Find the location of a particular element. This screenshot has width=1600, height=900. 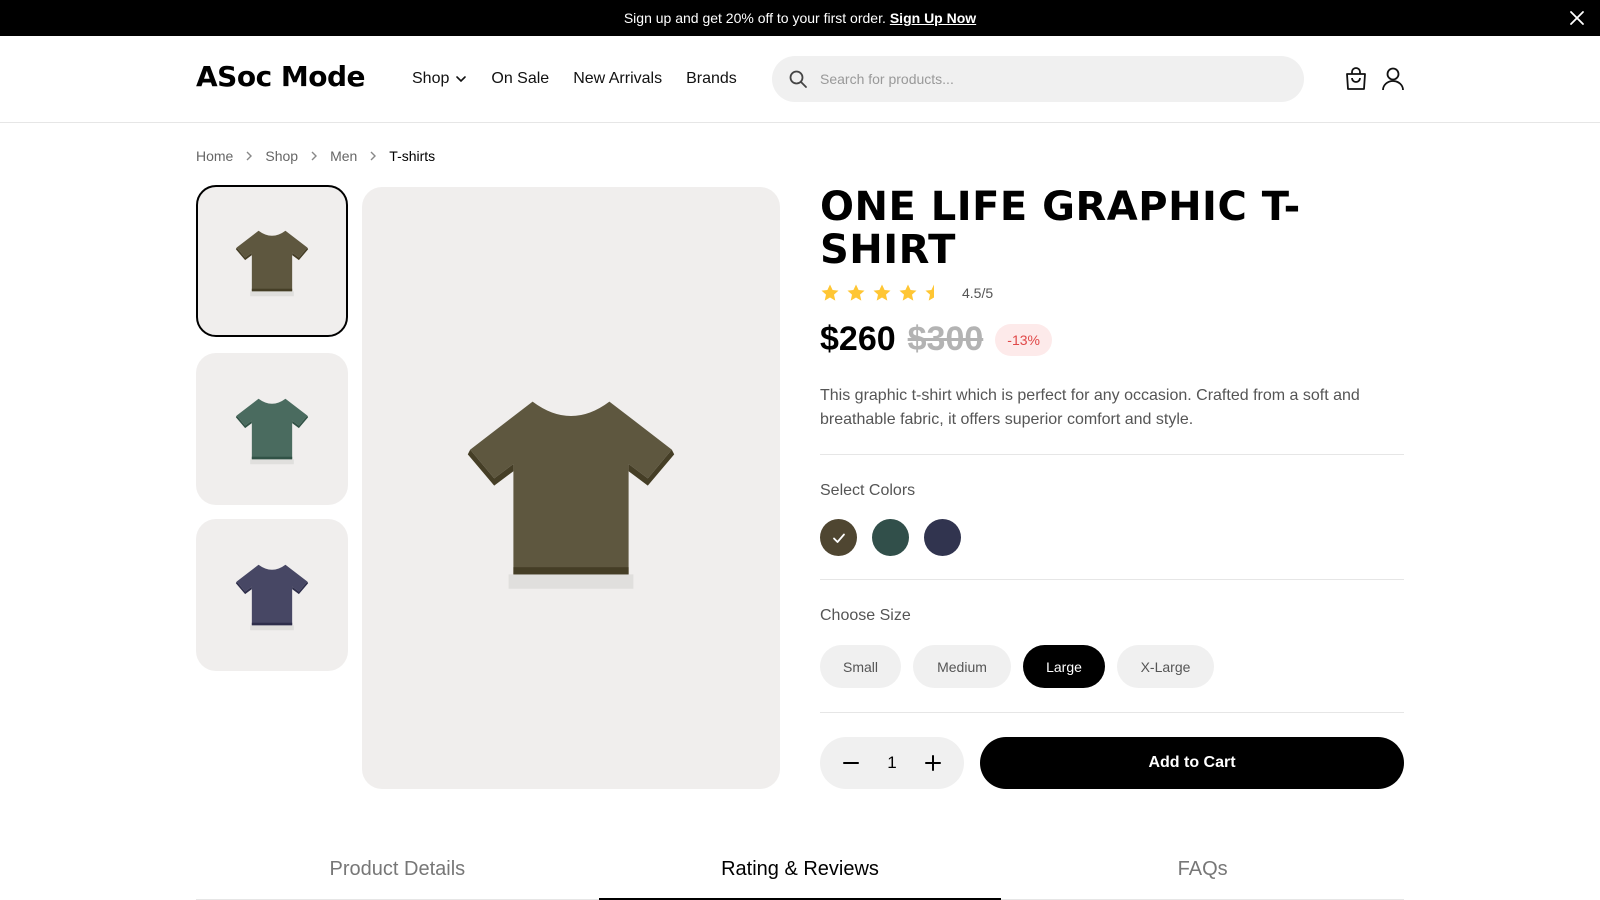

tab-rating-reviews: Rating & Reviews is located at coordinates (800, 873).